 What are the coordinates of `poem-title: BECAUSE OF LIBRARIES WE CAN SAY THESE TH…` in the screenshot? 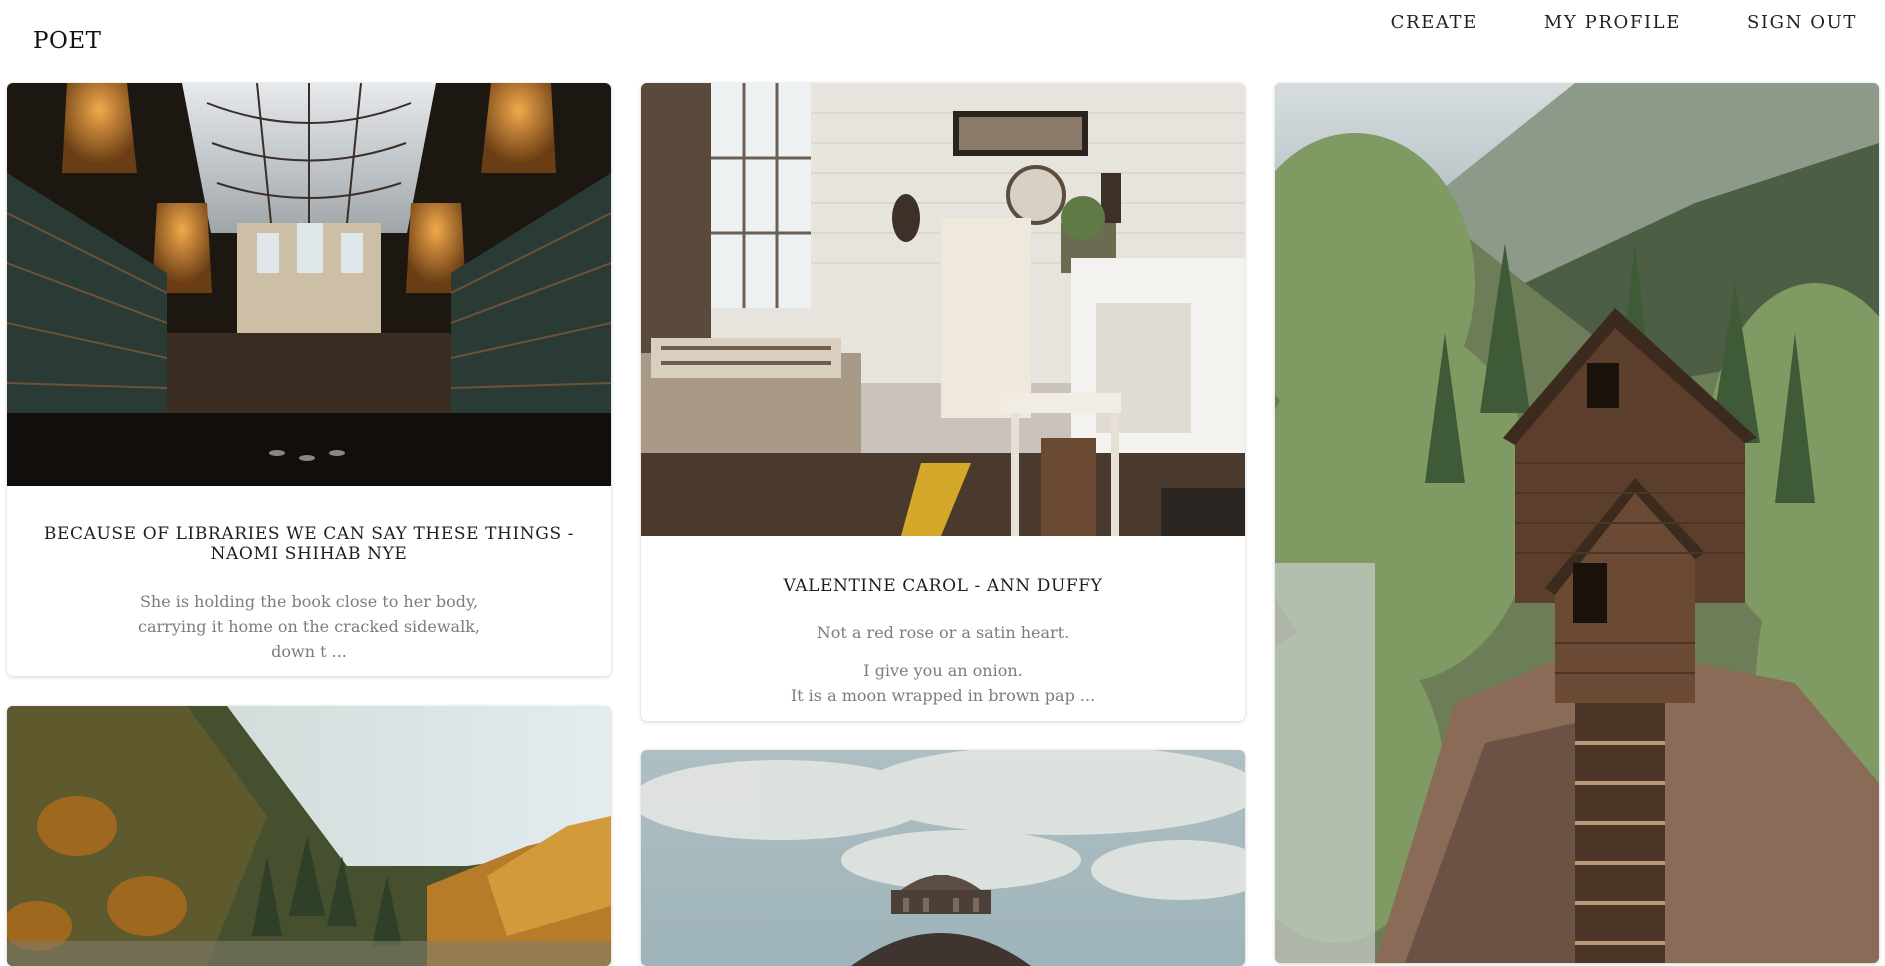 It's located at (309, 544).